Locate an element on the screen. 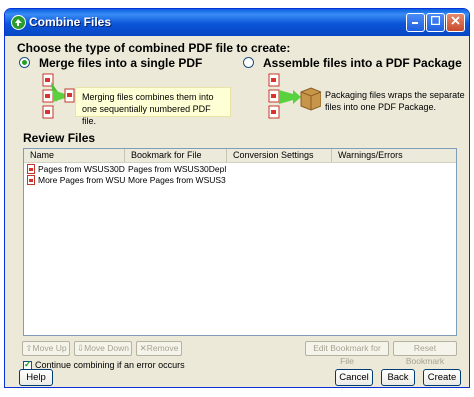 The width and height of the screenshot is (474, 397). column-header-warnings: Warnings/Errors is located at coordinates (395, 155).